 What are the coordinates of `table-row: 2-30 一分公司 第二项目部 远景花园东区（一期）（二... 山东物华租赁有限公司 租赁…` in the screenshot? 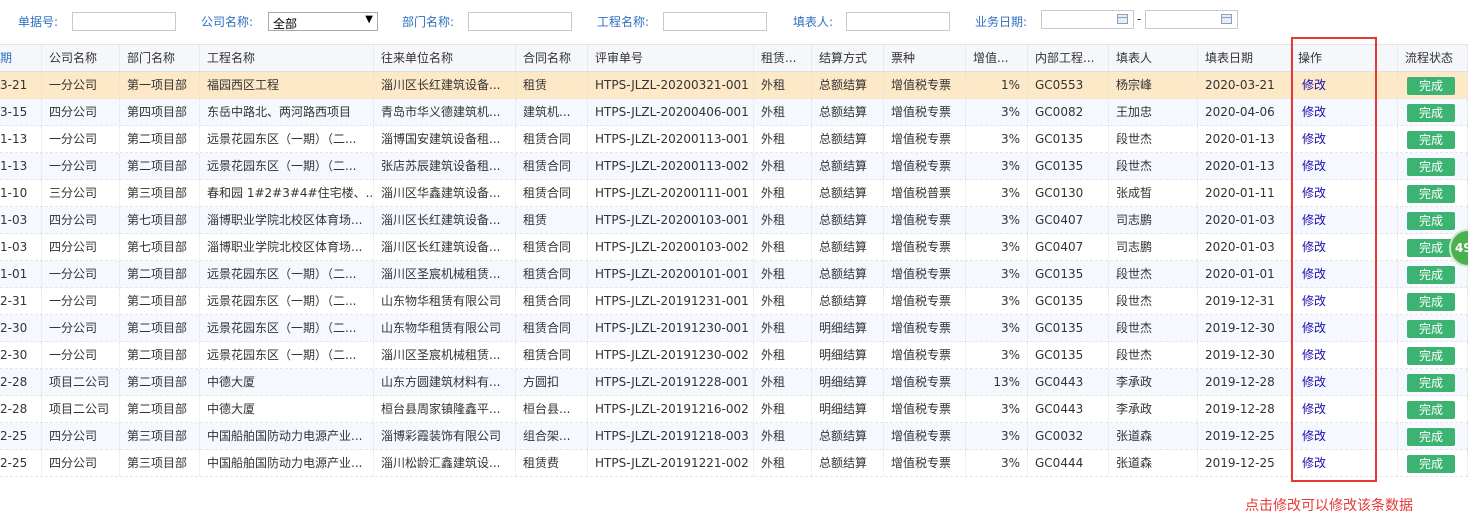 It's located at (734, 328).